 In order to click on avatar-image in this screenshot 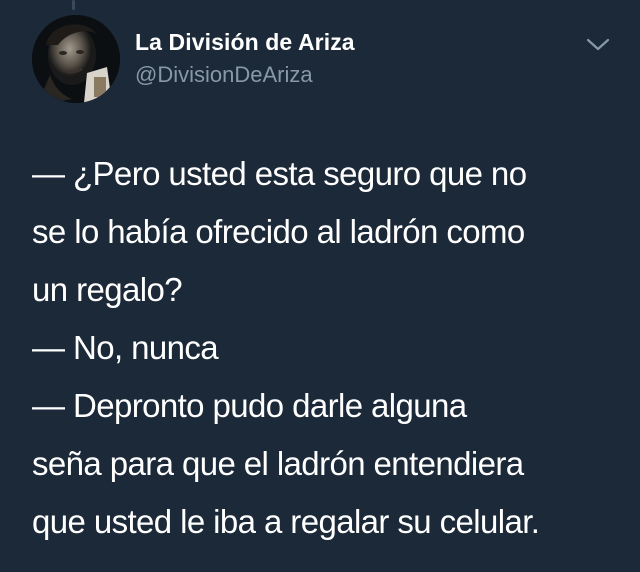, I will do `click(76, 59)`.